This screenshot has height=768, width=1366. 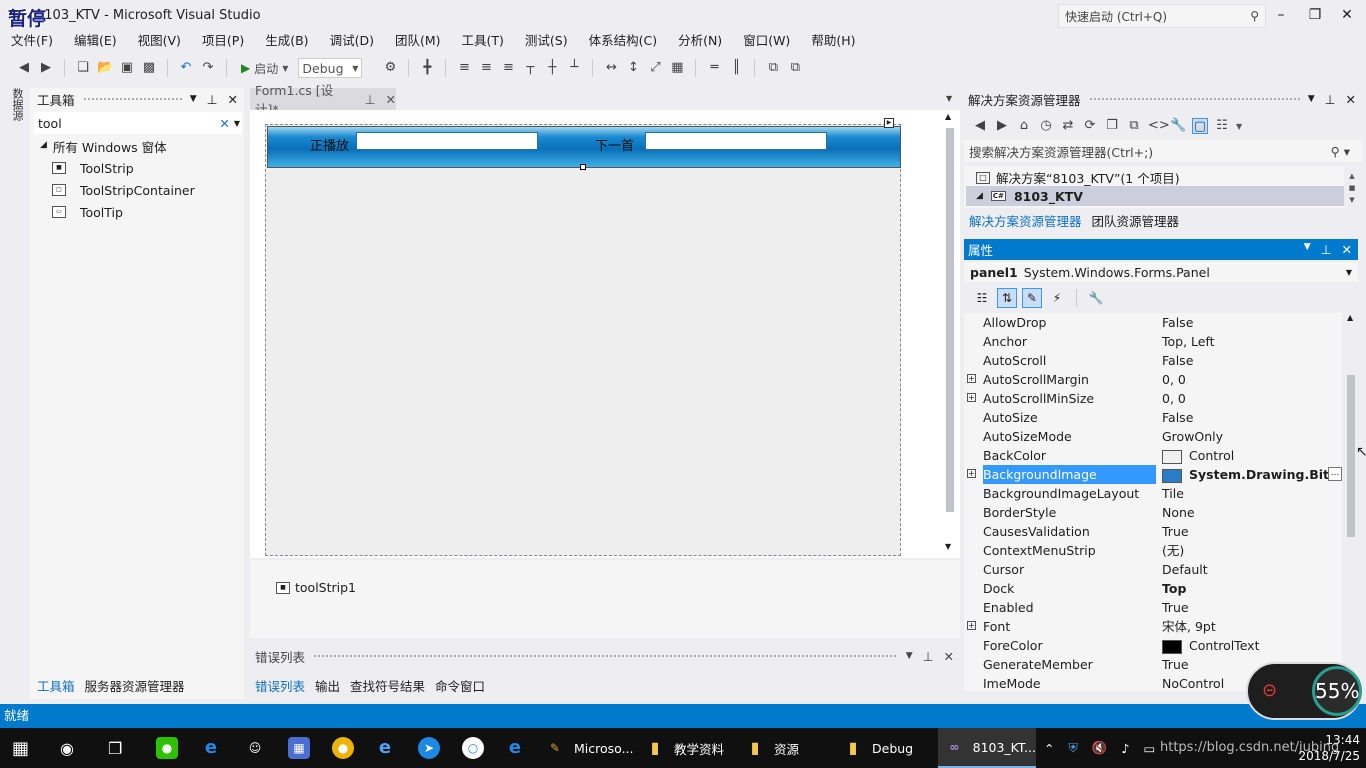 I want to click on horizontal-spacing-icon: ═, so click(x=714, y=68).